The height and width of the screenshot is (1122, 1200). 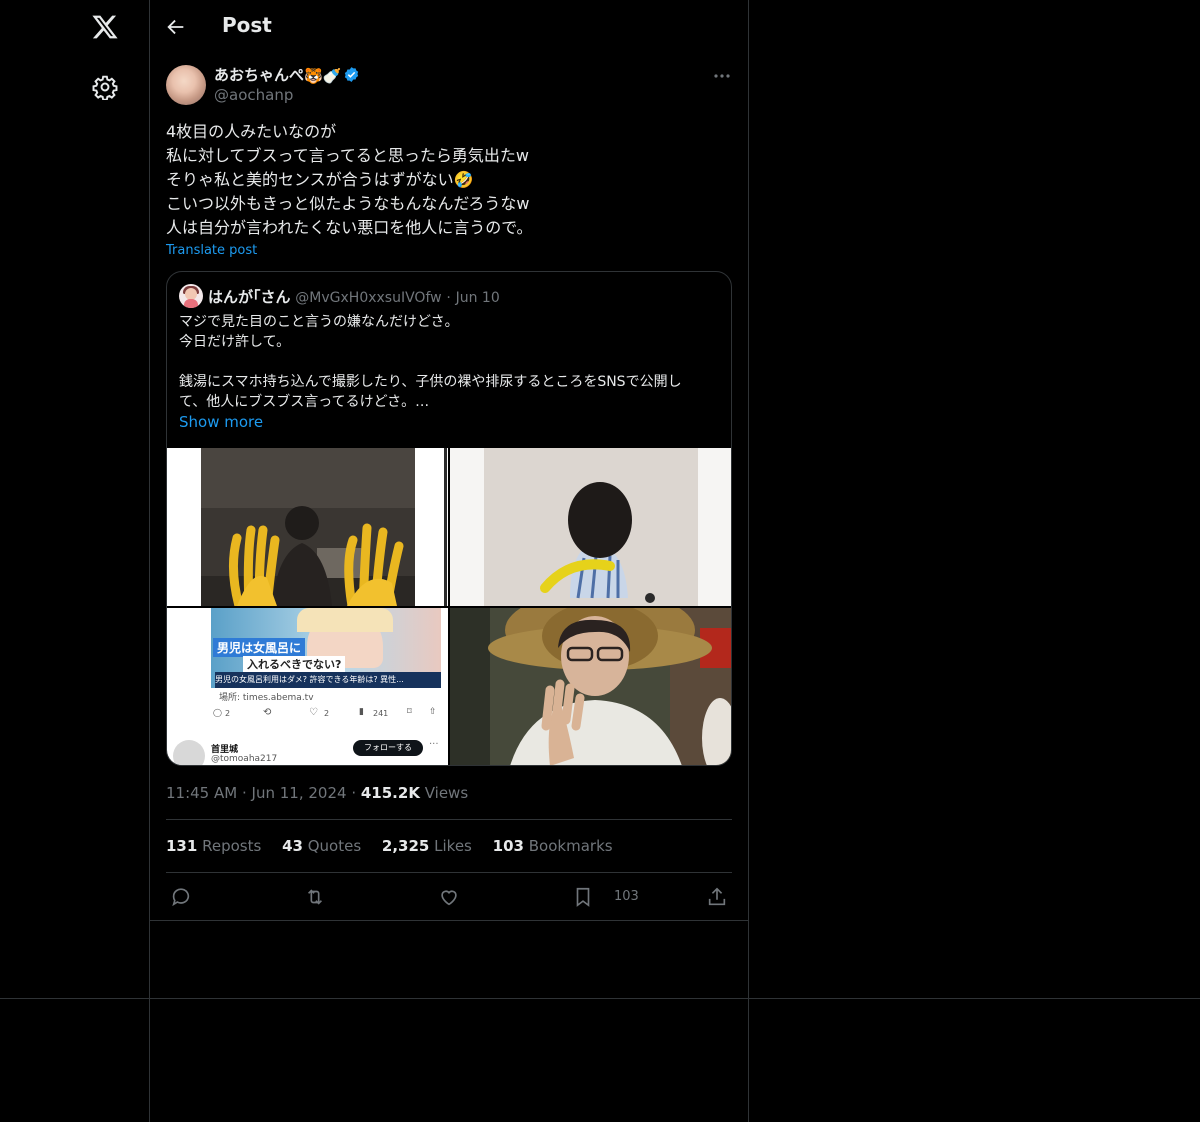 I want to click on screenshot-reply-icon: ◯, so click(x=217, y=712).